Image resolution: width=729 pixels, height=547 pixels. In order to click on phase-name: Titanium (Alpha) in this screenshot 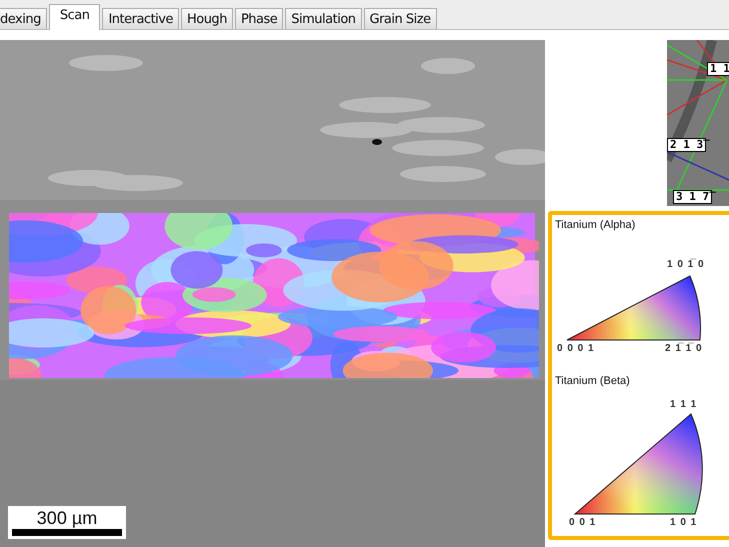, I will do `click(595, 225)`.